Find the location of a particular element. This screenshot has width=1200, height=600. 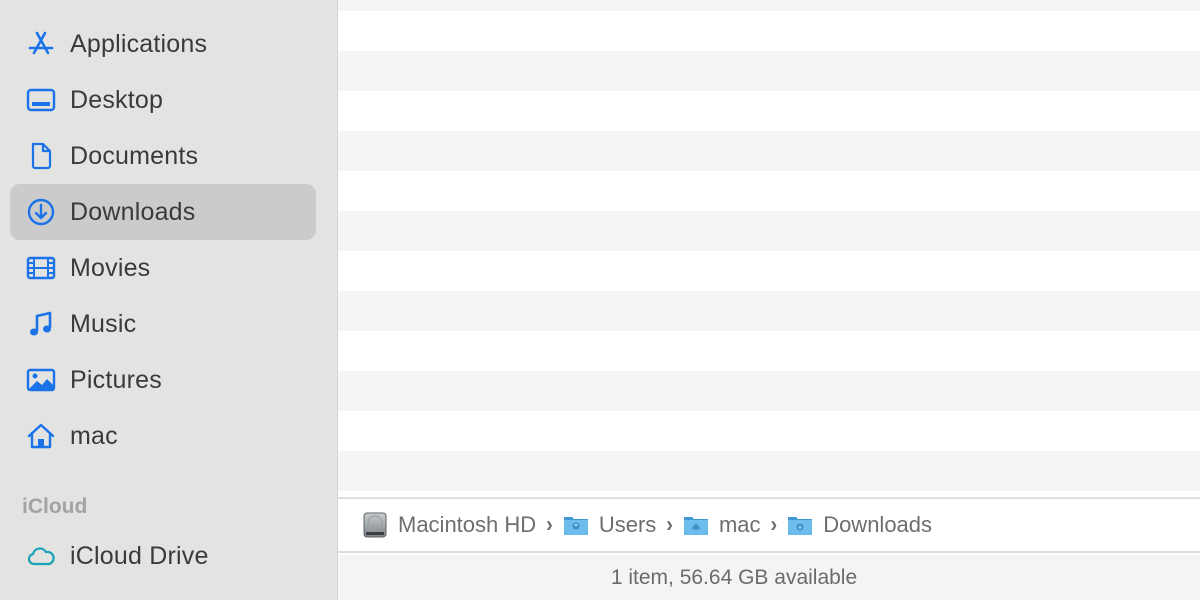

crumb-mac: mac is located at coordinates (722, 525).